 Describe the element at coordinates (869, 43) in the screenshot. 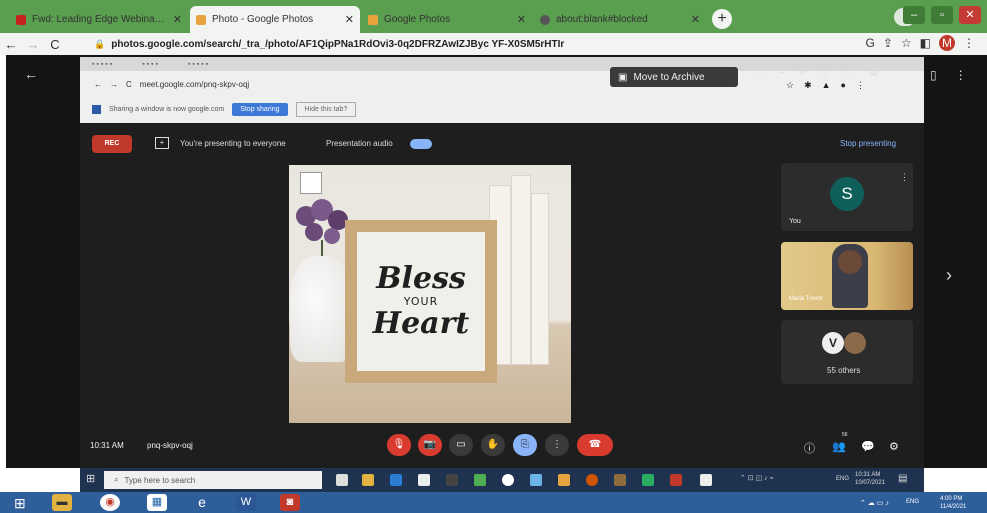

I see `google-lens-icon: G` at that location.